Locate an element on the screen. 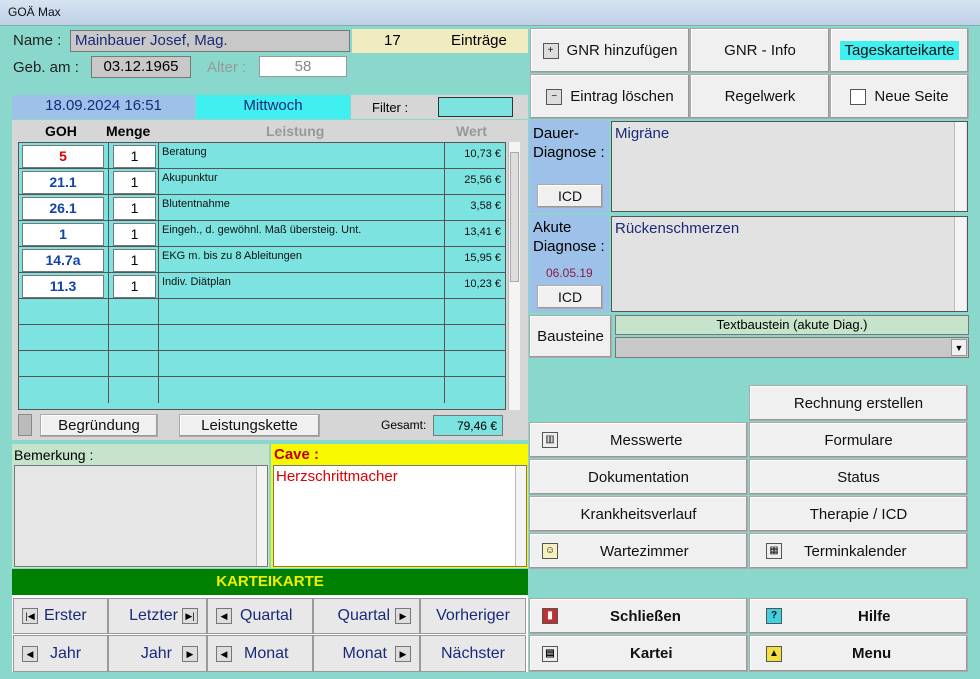 The width and height of the screenshot is (980, 679). goh-cell: 14.7a is located at coordinates (63, 260).